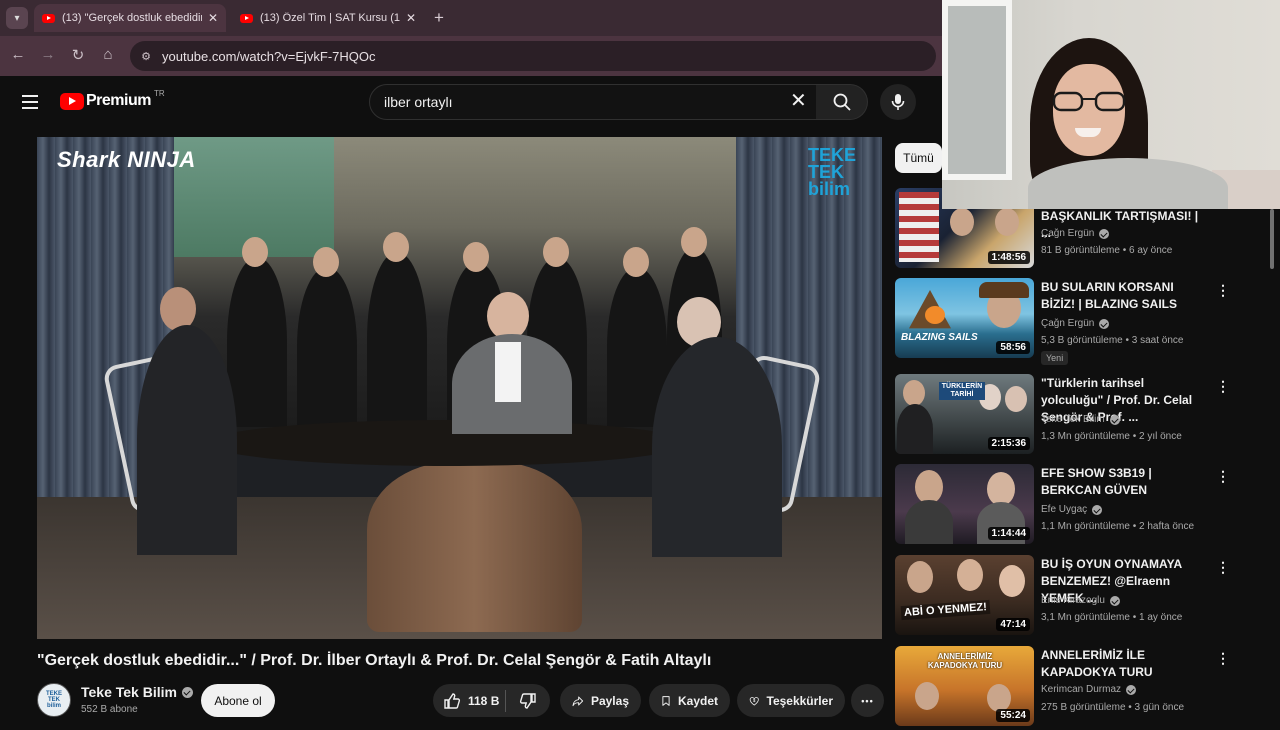 Image resolution: width=1280 pixels, height=730 pixels. What do you see at coordinates (945, 610) in the screenshot?
I see `thumbnail-text: ABİ O YENMEZ!` at bounding box center [945, 610].